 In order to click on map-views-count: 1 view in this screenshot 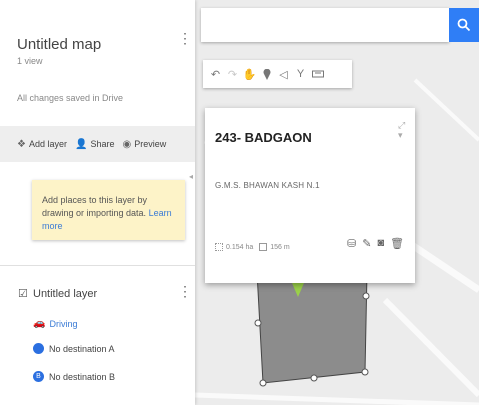, I will do `click(30, 61)`.